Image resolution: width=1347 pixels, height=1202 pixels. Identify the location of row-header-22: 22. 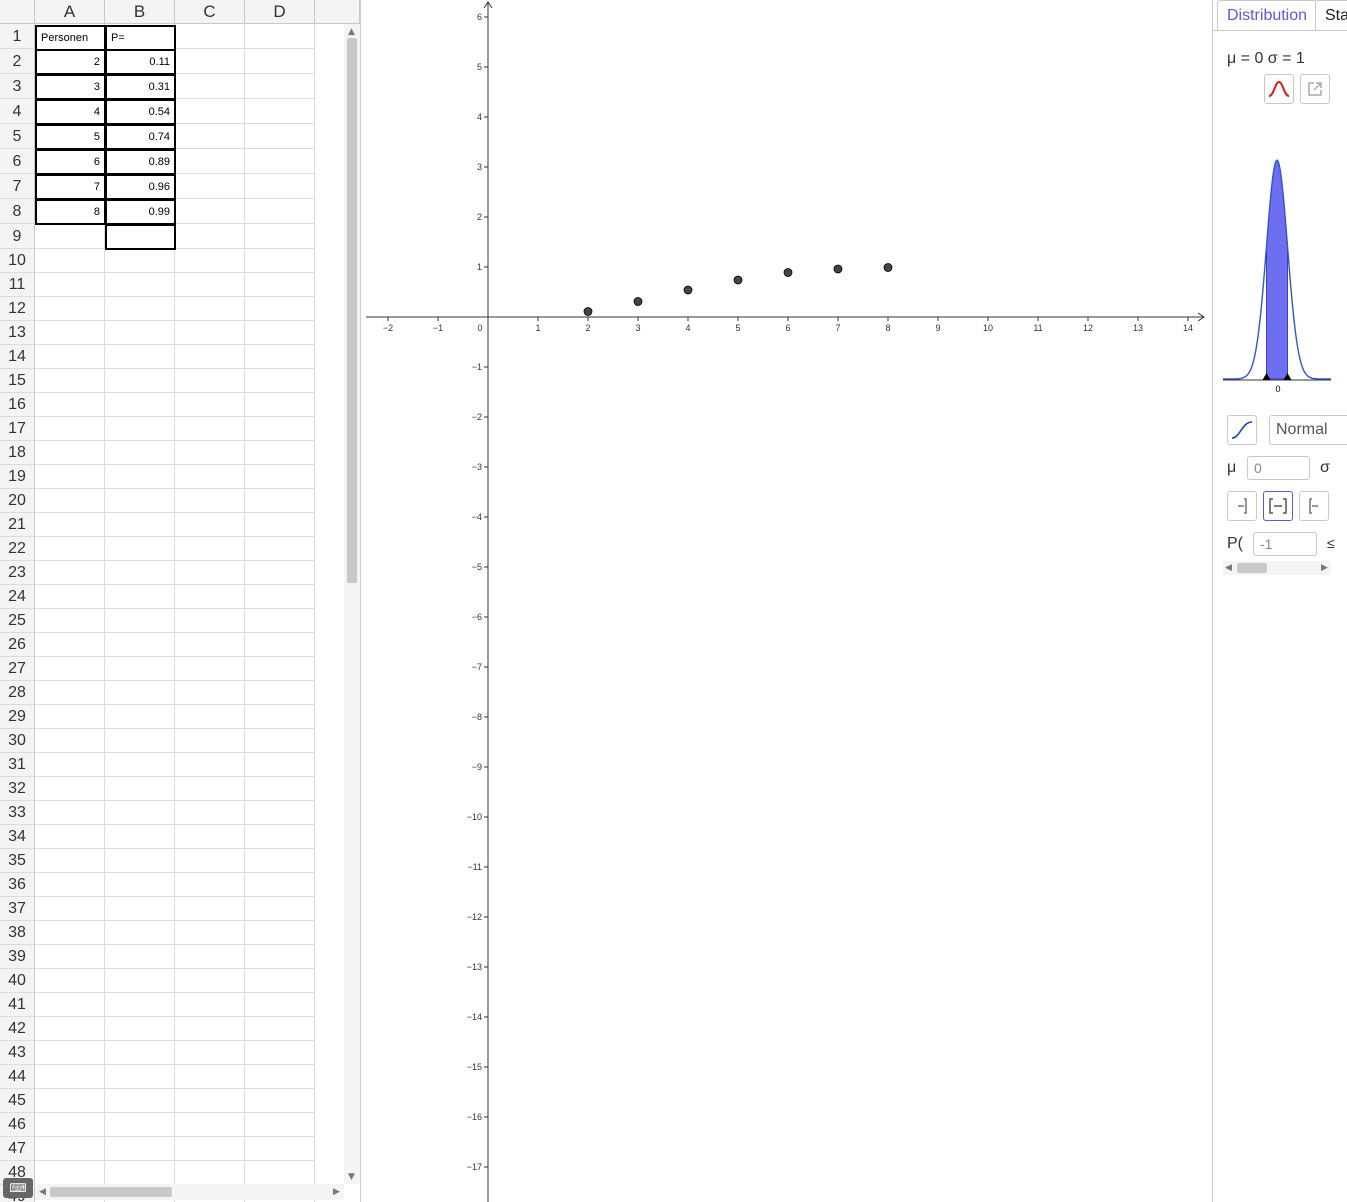
(17, 549).